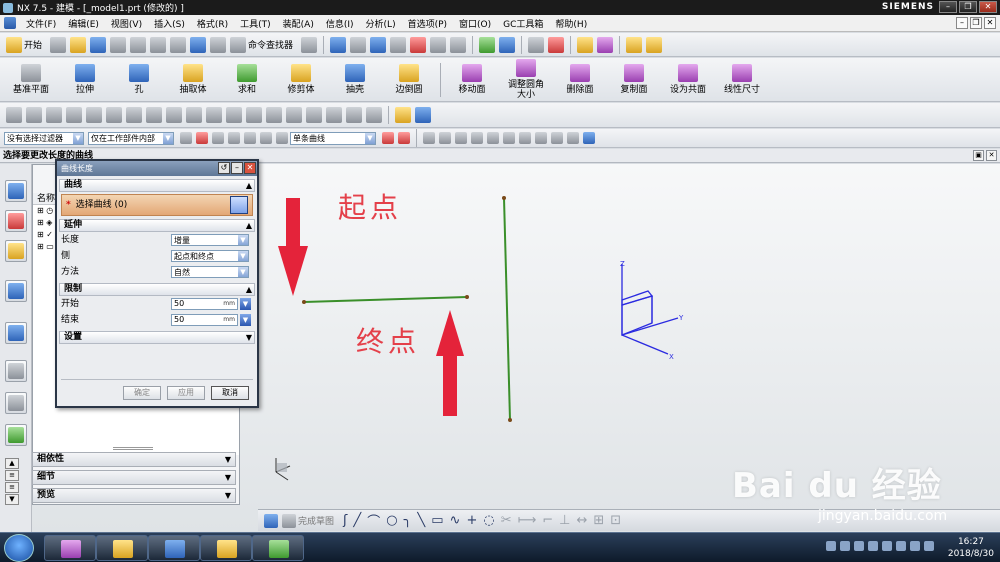 The width and height of the screenshot is (1000, 562). Describe the element at coordinates (289, 520) in the screenshot. I see `finish-sketch-icon` at that location.